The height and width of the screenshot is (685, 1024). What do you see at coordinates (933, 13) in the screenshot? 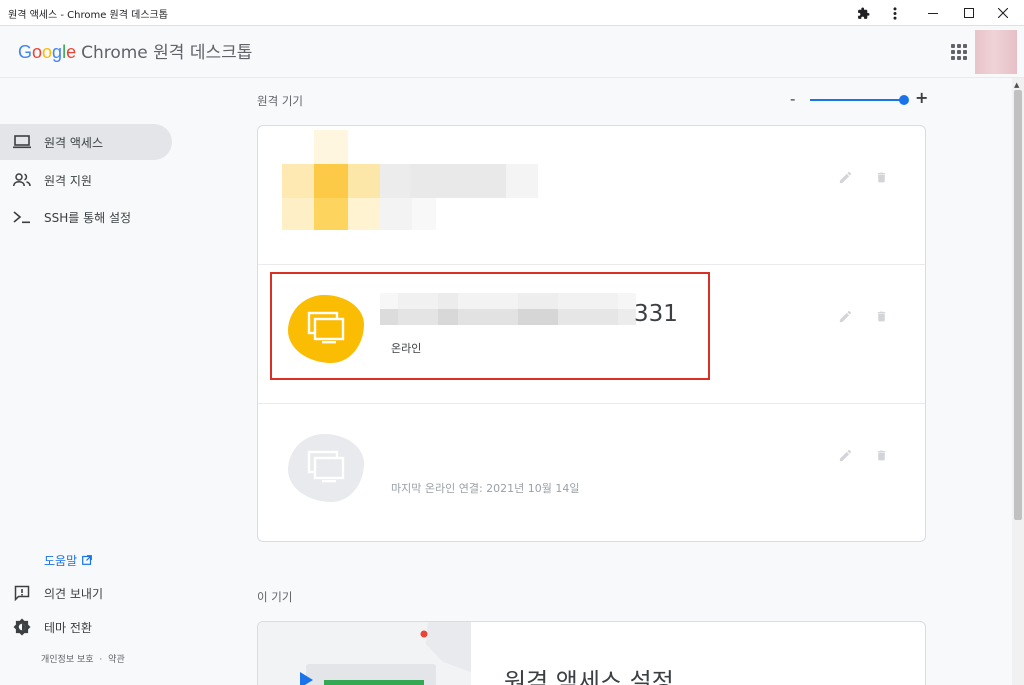
I see `minimize-button` at bounding box center [933, 13].